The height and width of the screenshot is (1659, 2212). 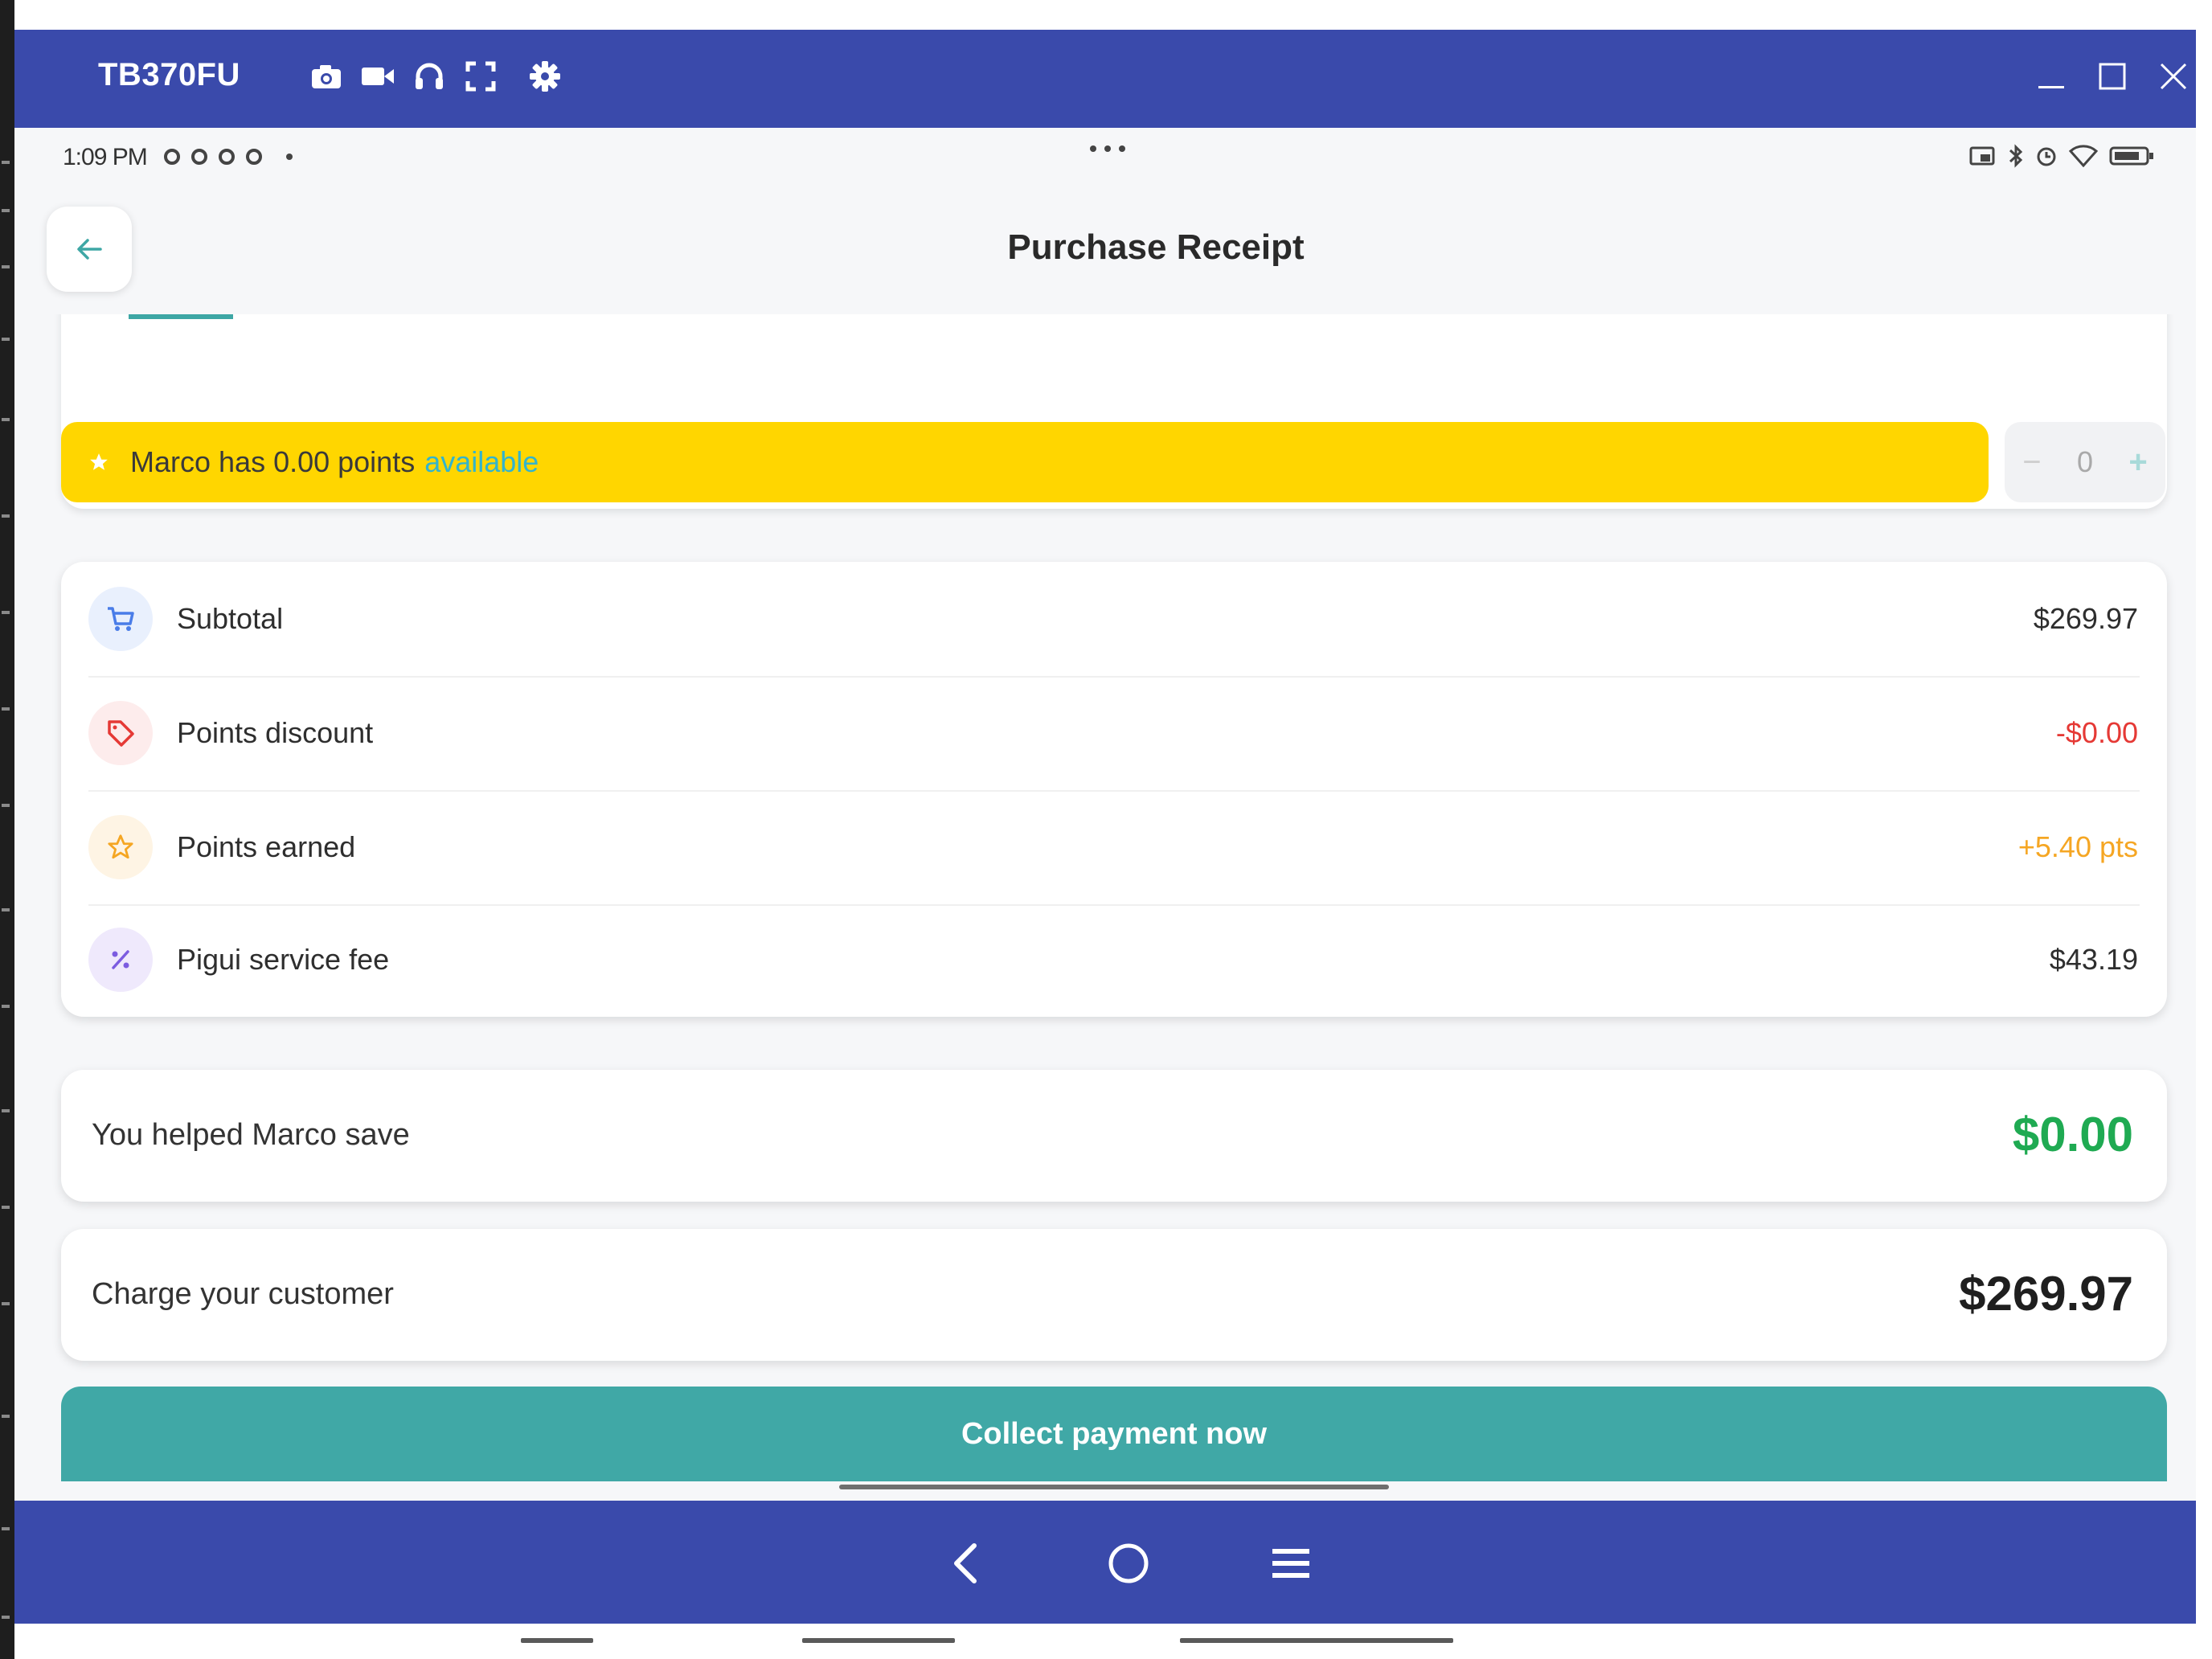 I want to click on charge-card: Charge your customer $269.97, so click(x=1114, y=1295).